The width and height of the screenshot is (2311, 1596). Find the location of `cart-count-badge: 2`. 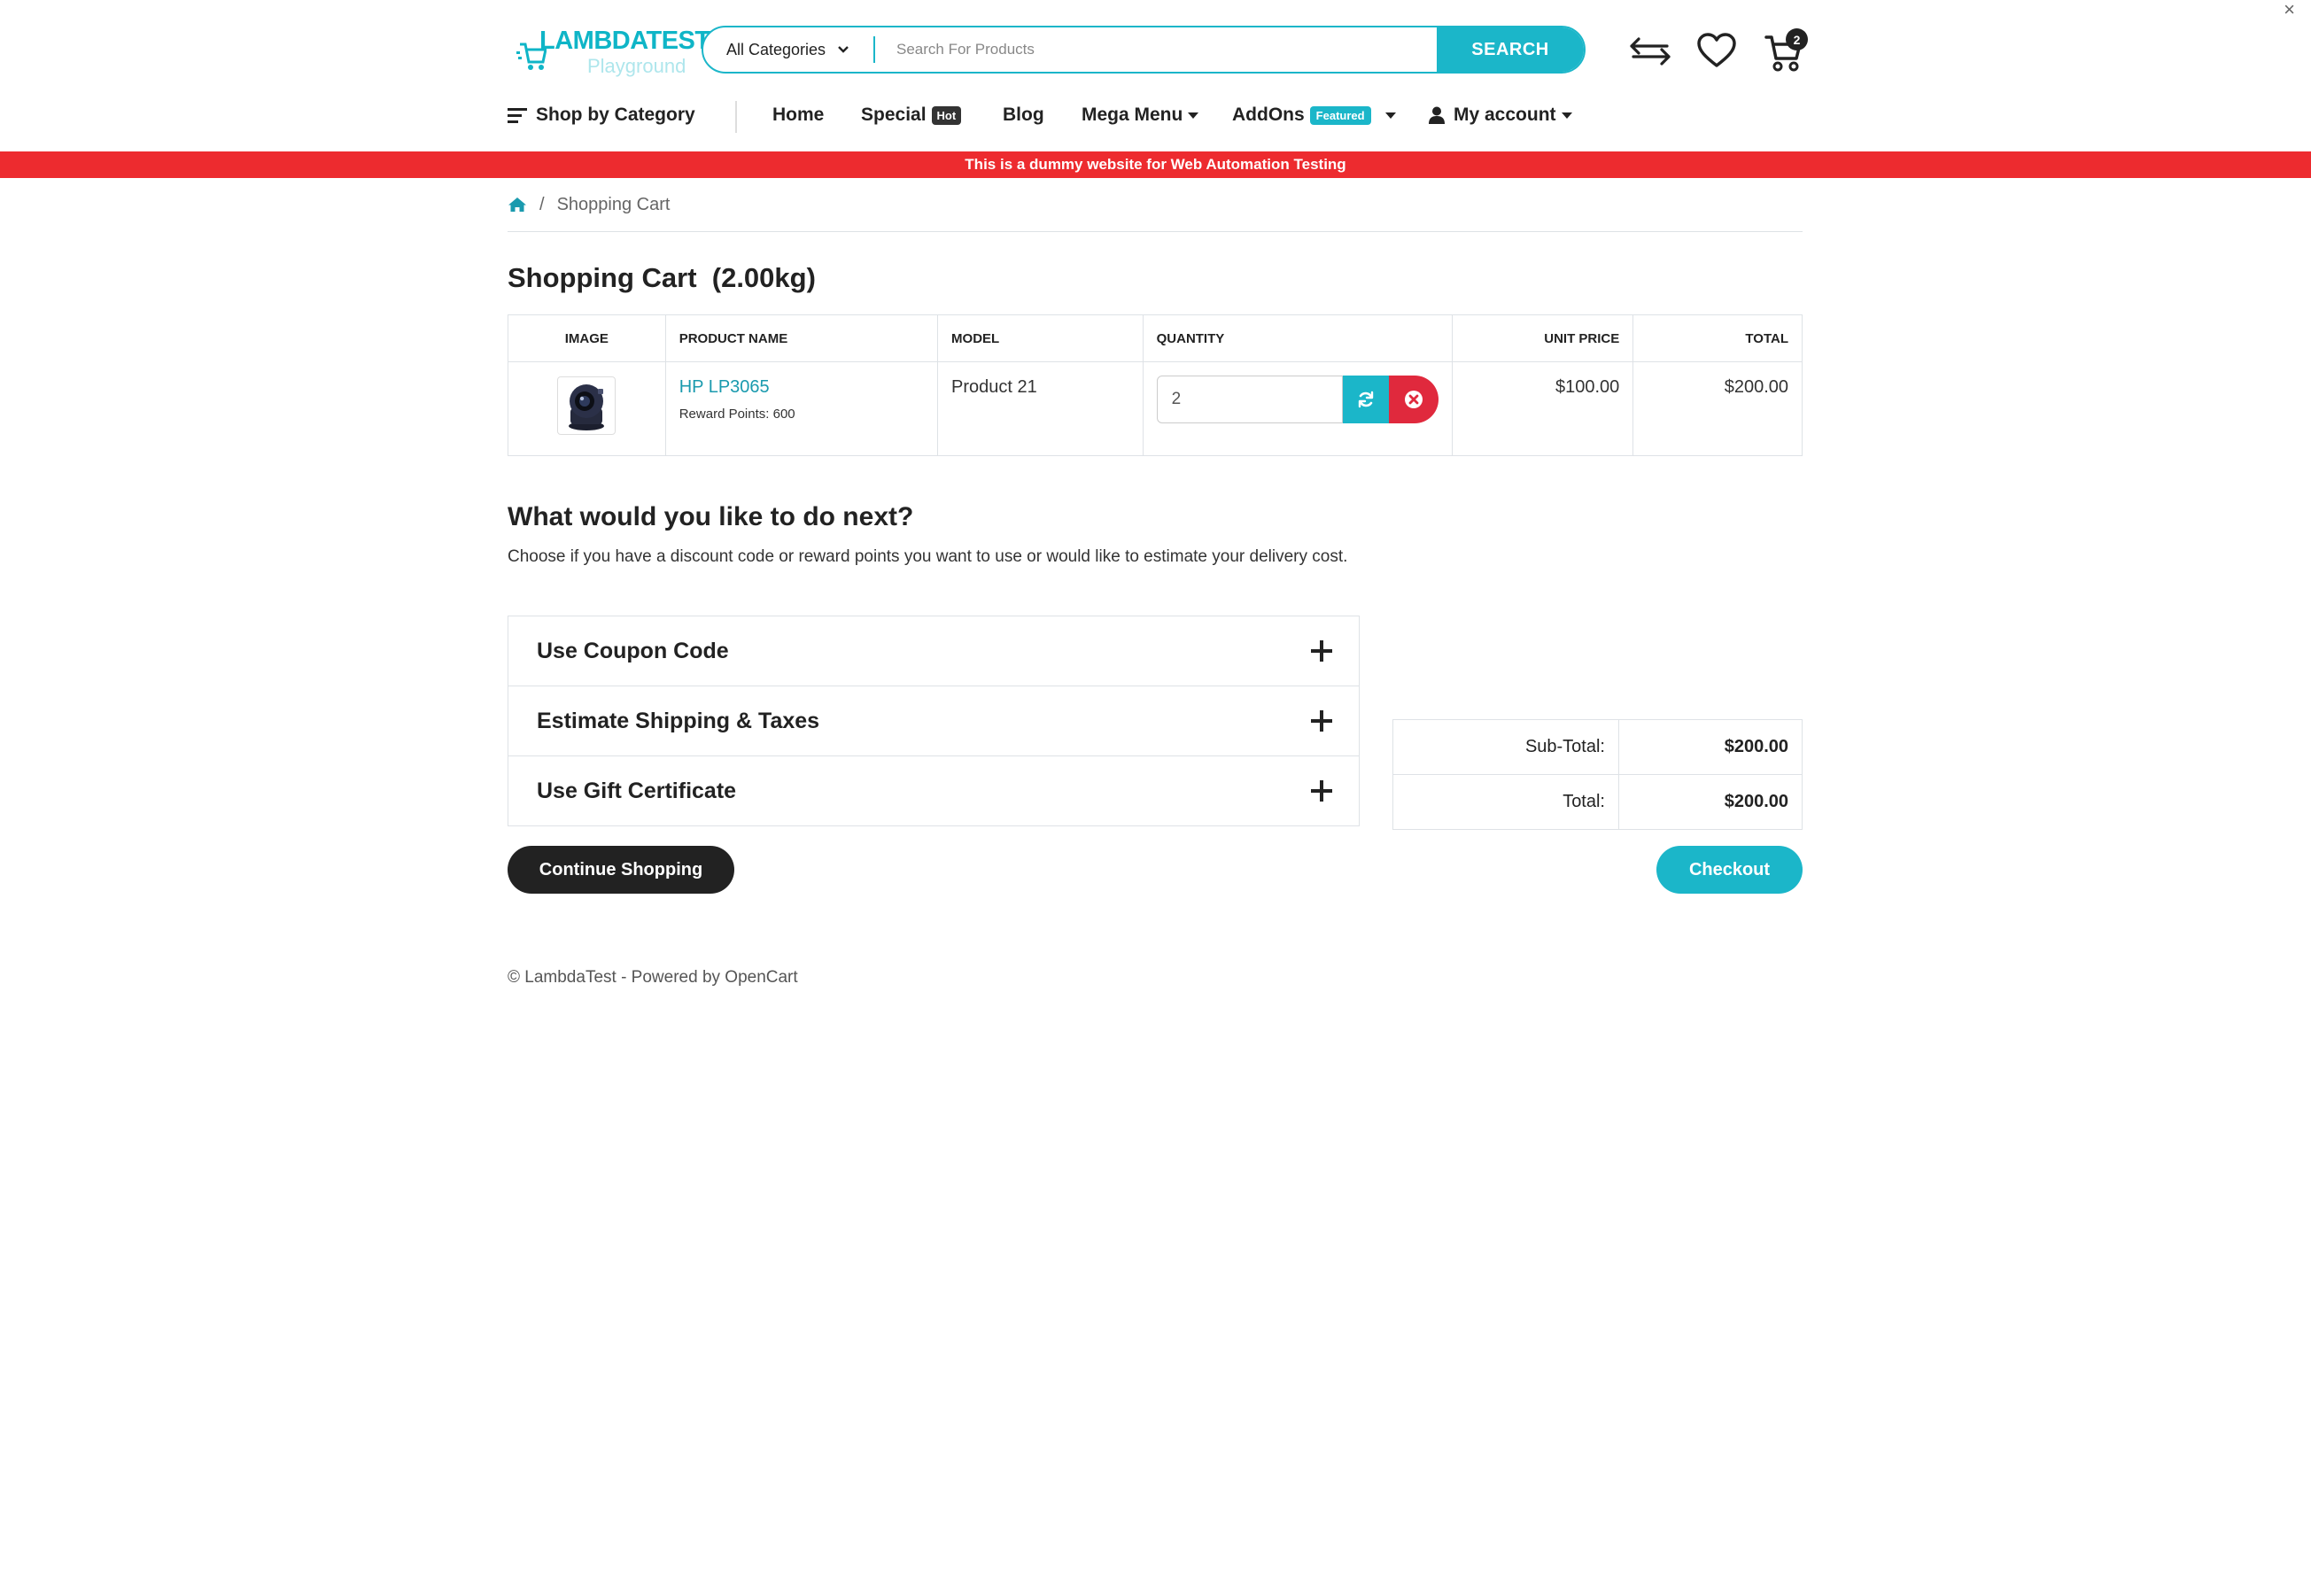

cart-count-badge: 2 is located at coordinates (1797, 39).